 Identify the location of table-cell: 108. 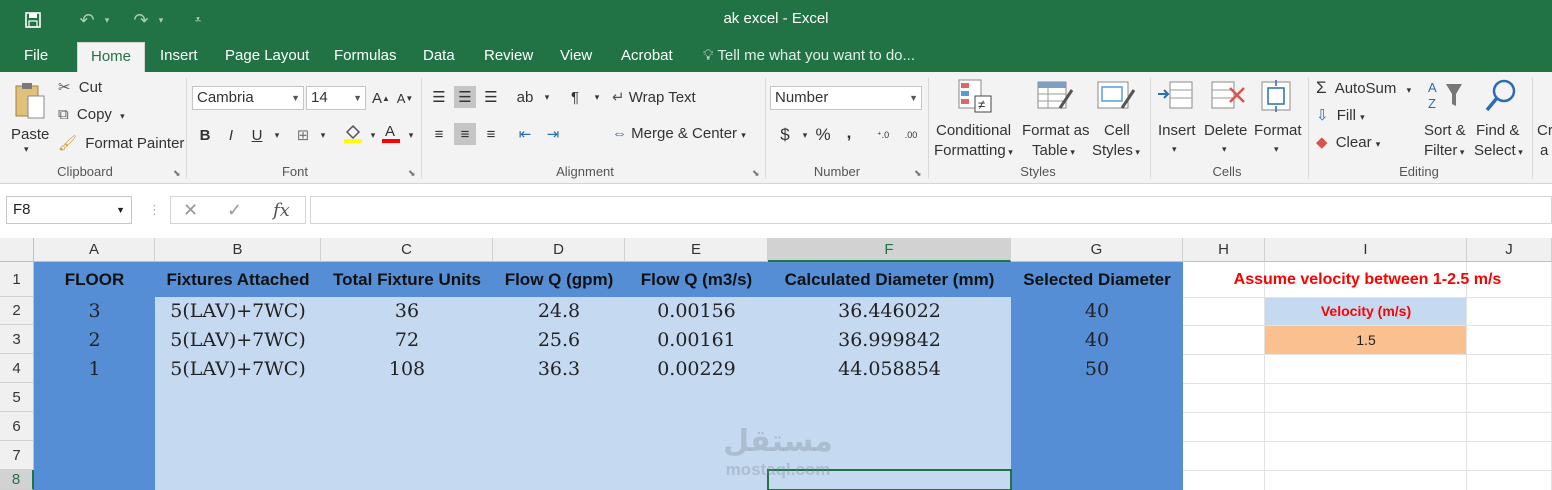
(407, 368).